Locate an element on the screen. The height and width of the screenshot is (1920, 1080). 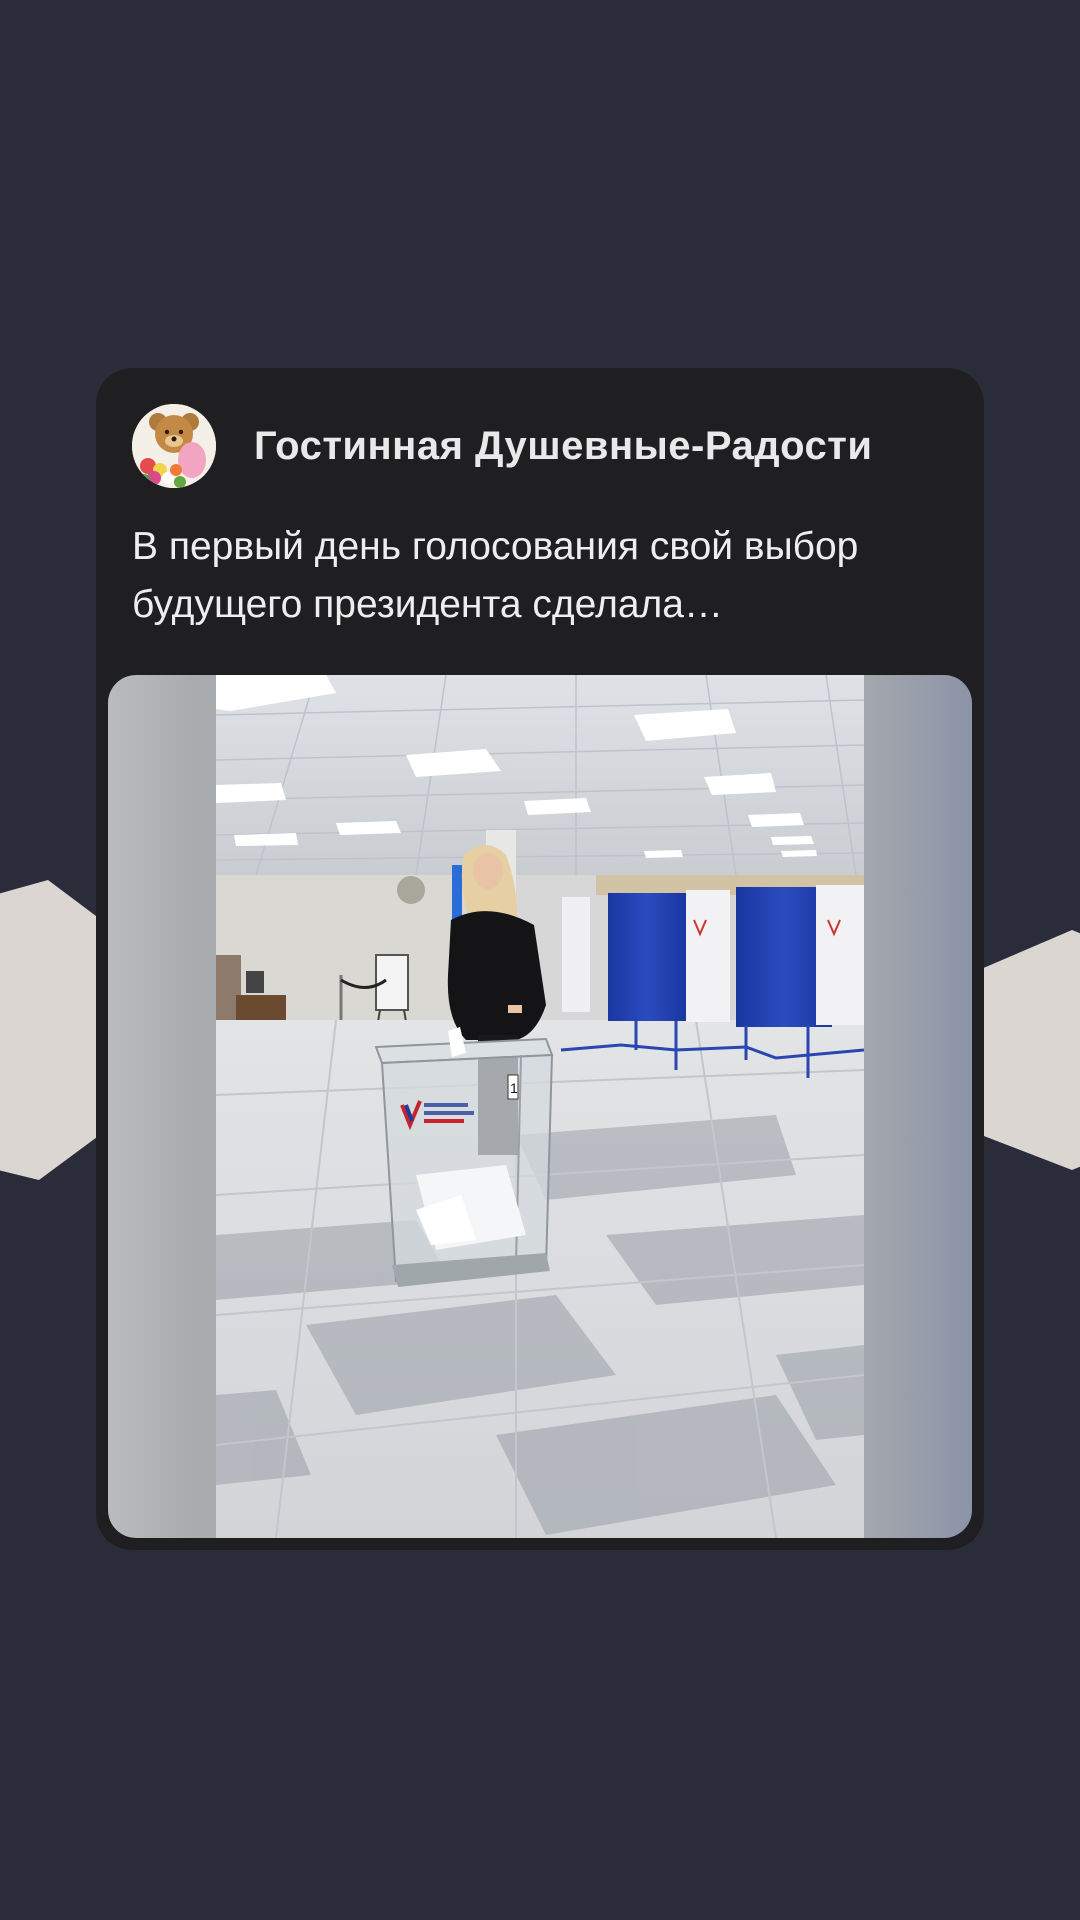
post-header: Гостинная Душевные-Радости is located at coordinates (540, 446).